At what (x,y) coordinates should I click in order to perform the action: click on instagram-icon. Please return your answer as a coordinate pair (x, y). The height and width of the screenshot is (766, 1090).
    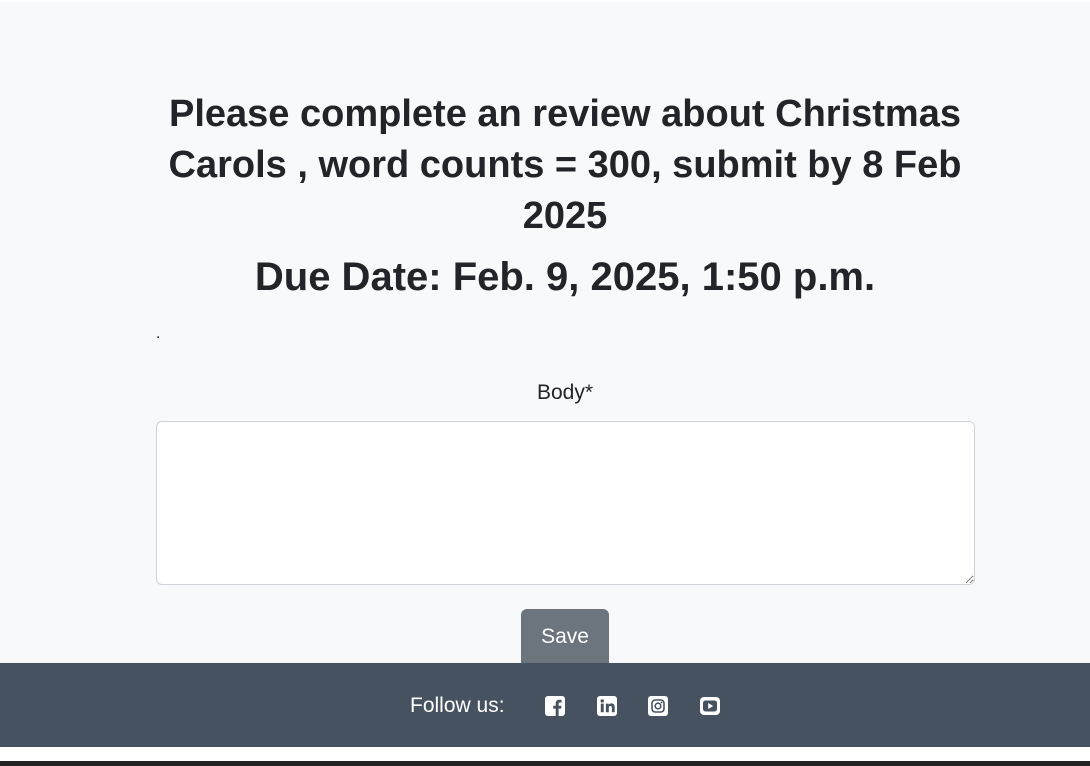
    Looking at the image, I should click on (658, 706).